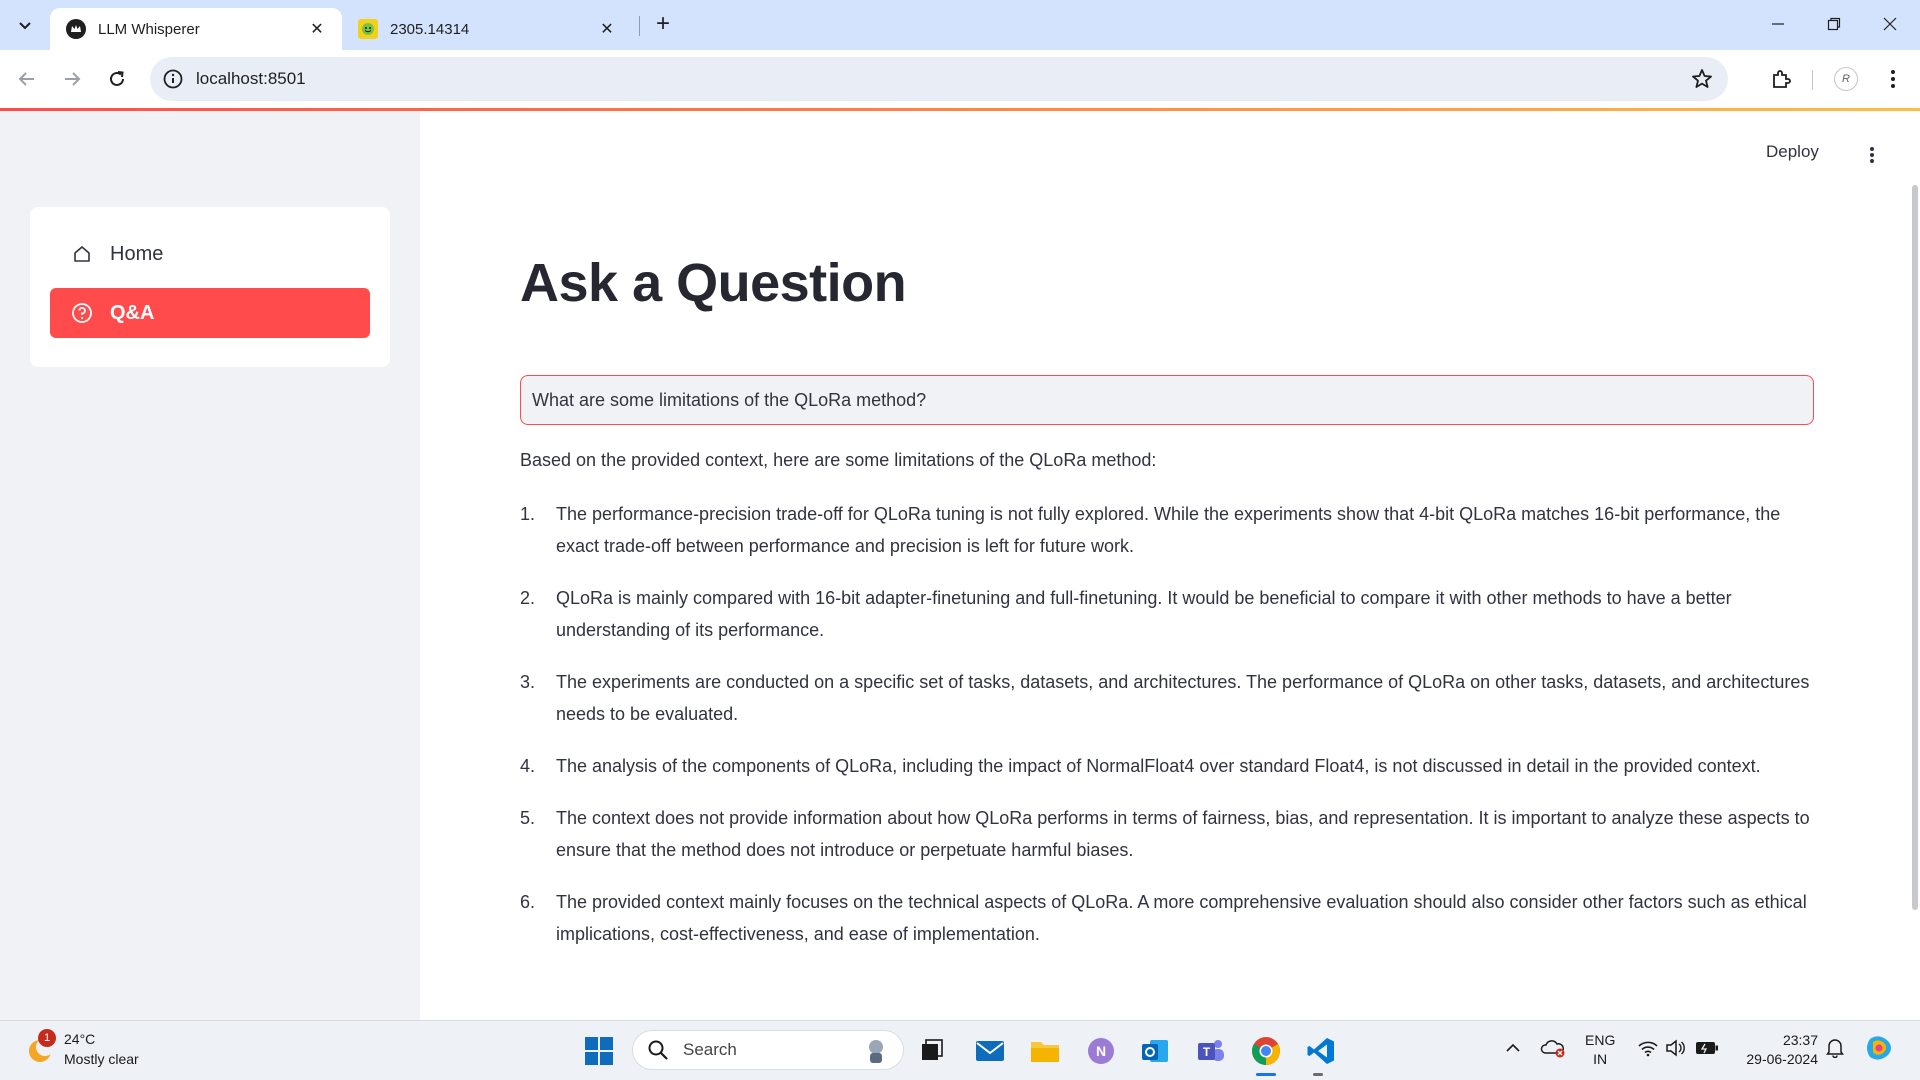 This screenshot has width=1920, height=1080. What do you see at coordinates (663, 23) in the screenshot?
I see `new-tab-plus-icon: +` at bounding box center [663, 23].